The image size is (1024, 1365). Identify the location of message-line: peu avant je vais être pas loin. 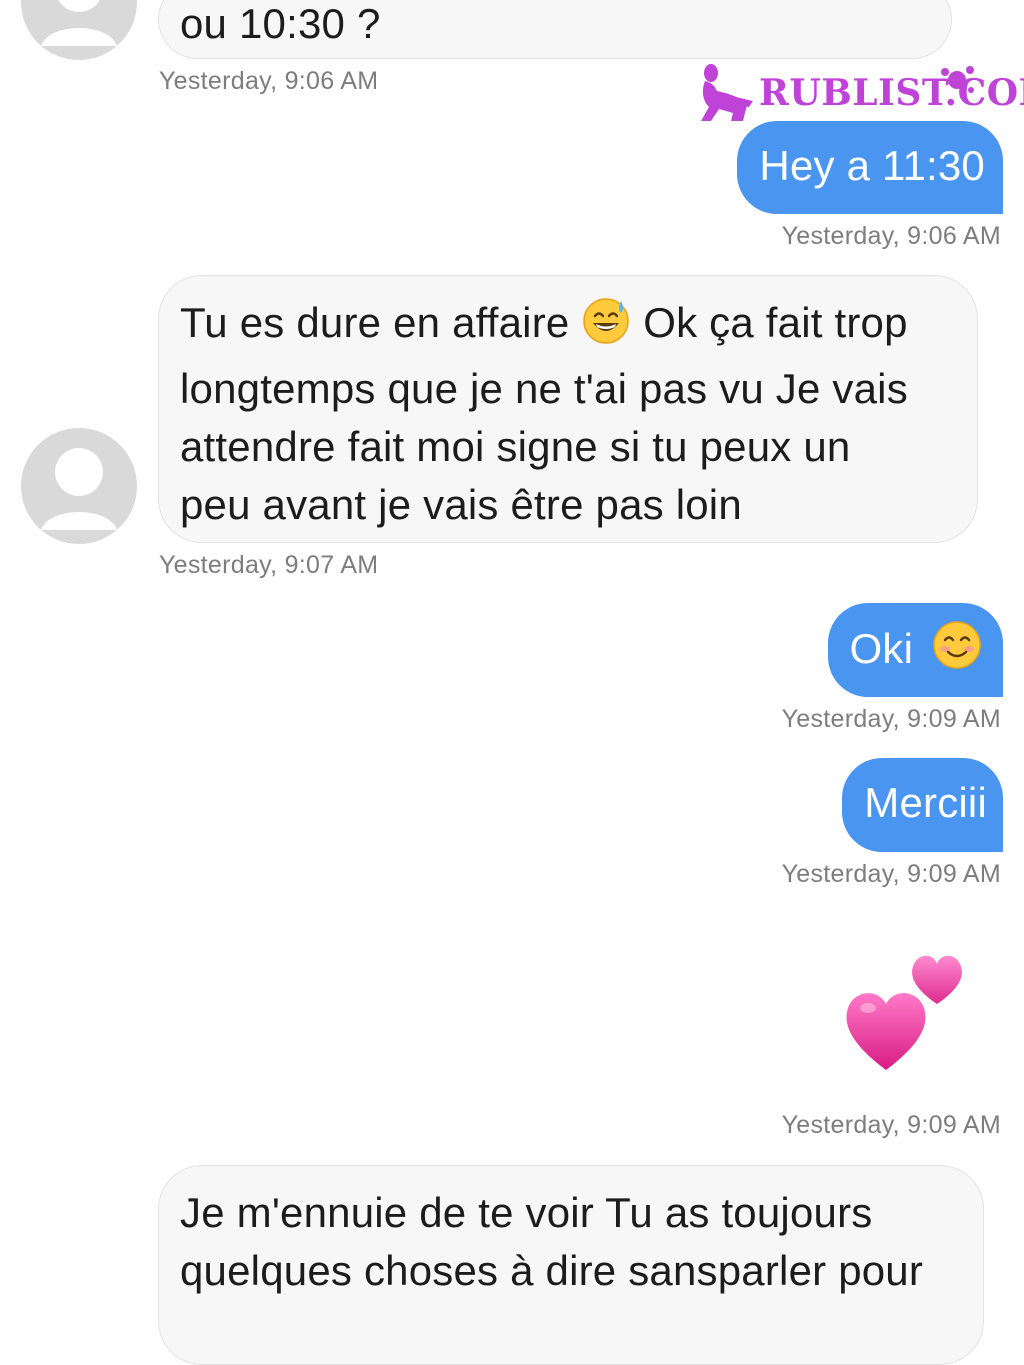
(461, 504).